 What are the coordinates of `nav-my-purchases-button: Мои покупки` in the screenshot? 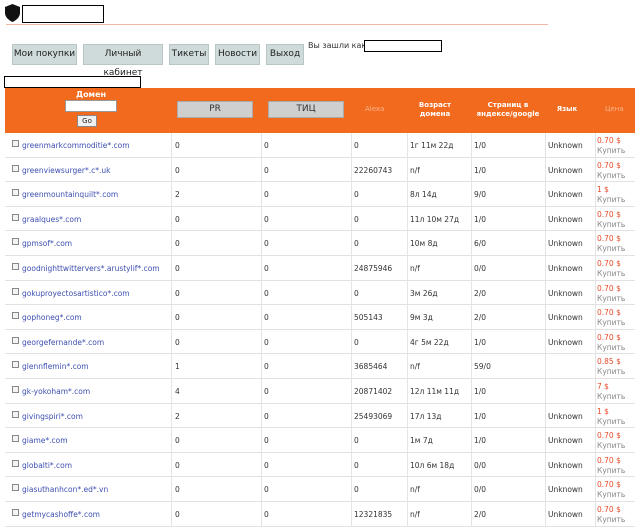 It's located at (44, 54).